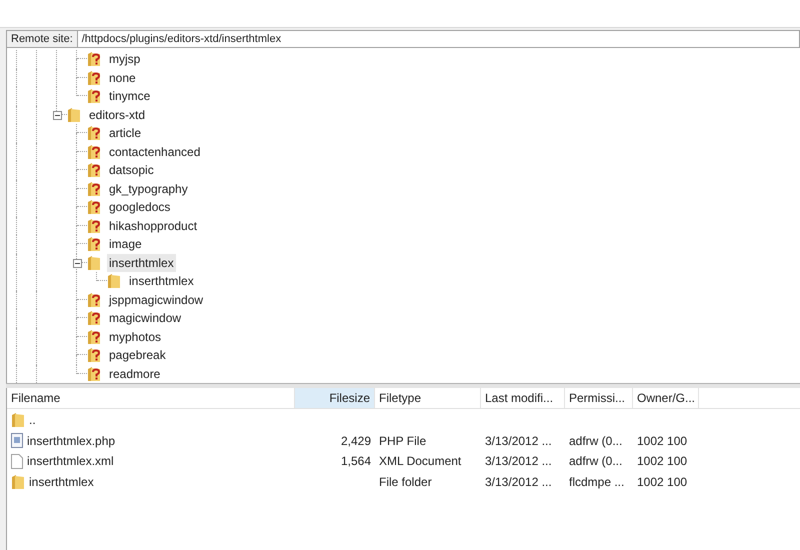 The image size is (800, 550). I want to click on table-cell: inserthtmlex.php, so click(71, 441).